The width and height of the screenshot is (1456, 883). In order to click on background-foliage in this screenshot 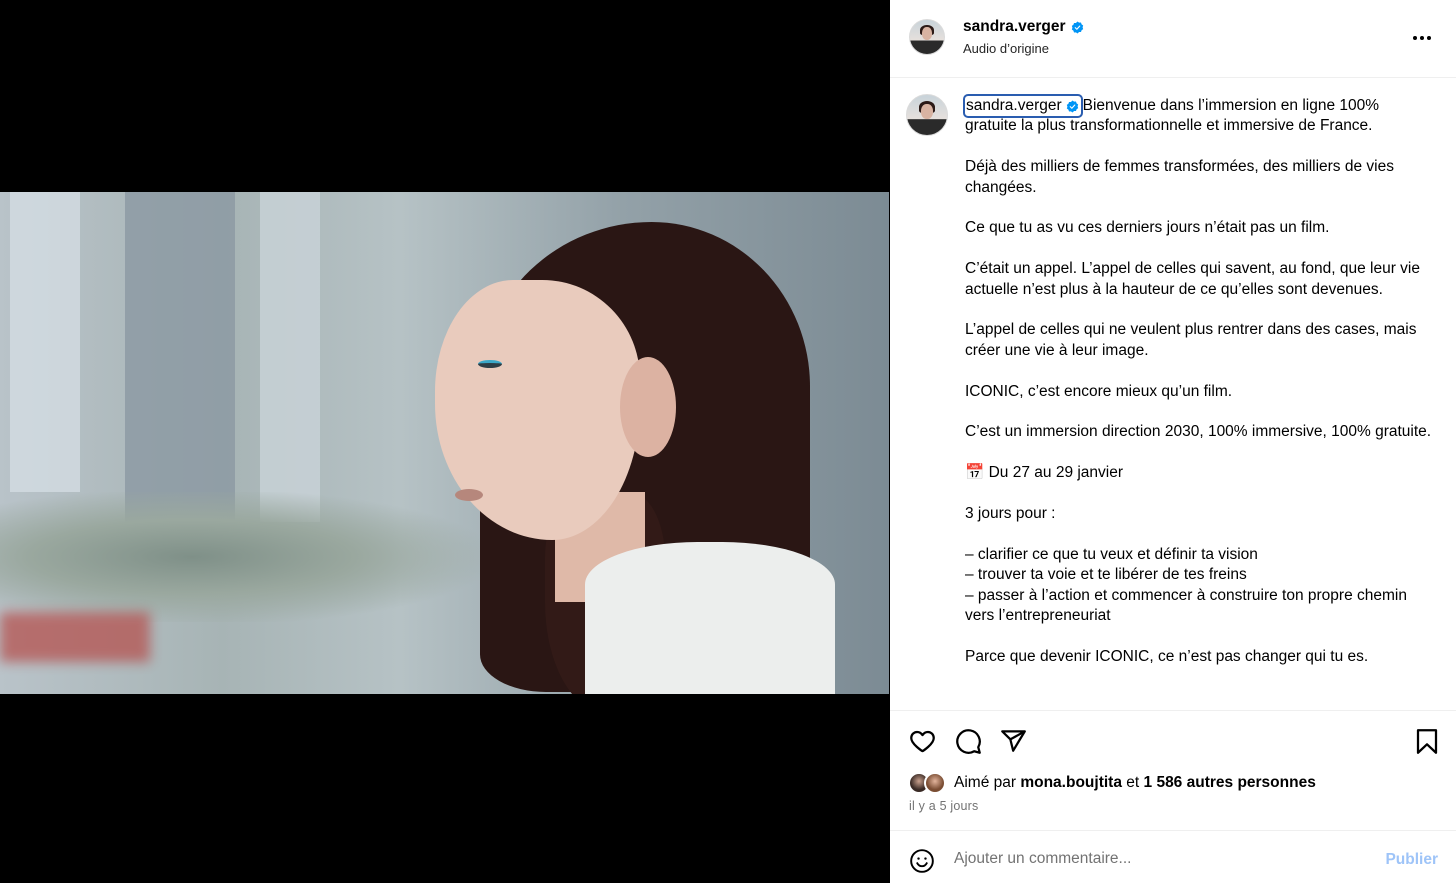, I will do `click(240, 557)`.